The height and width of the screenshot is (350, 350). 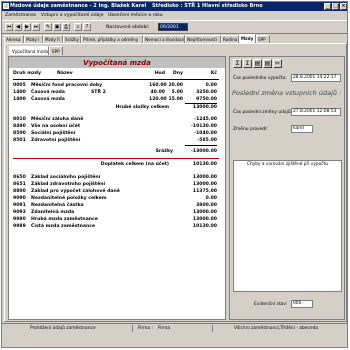 I want to click on edit-icon: ✎, so click(x=48, y=27).